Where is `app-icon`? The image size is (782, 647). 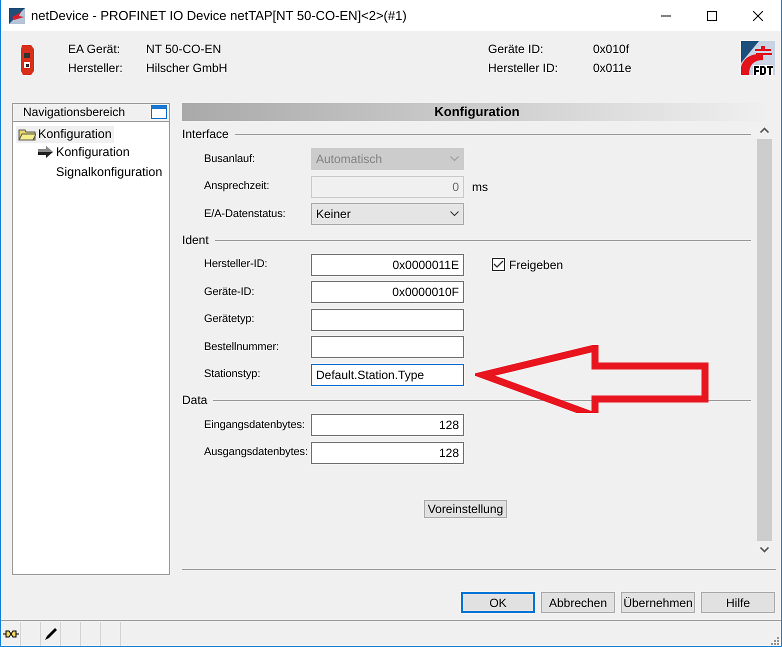
app-icon is located at coordinates (17, 16).